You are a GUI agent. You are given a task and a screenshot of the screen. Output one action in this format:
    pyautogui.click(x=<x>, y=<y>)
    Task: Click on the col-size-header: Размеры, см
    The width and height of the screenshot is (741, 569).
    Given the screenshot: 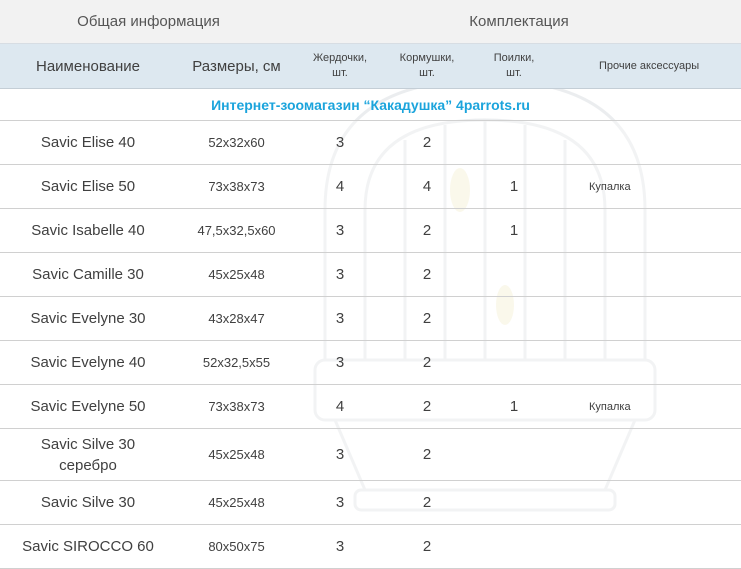 What is the action you would take?
    pyautogui.click(x=237, y=66)
    